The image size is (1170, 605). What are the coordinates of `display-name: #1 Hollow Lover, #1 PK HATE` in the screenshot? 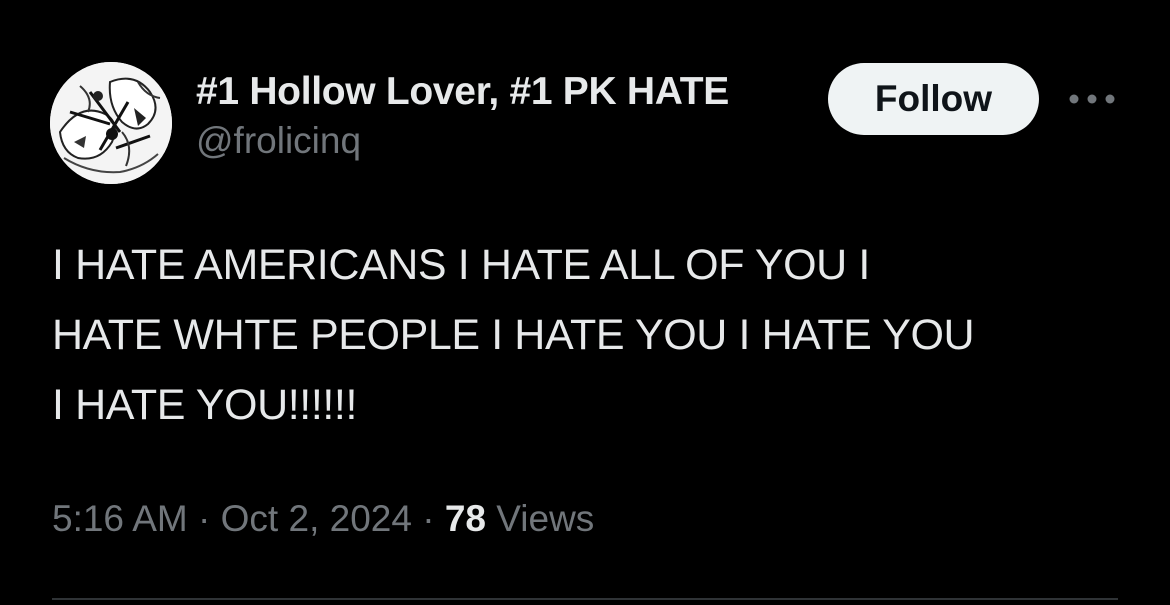 It's located at (462, 92).